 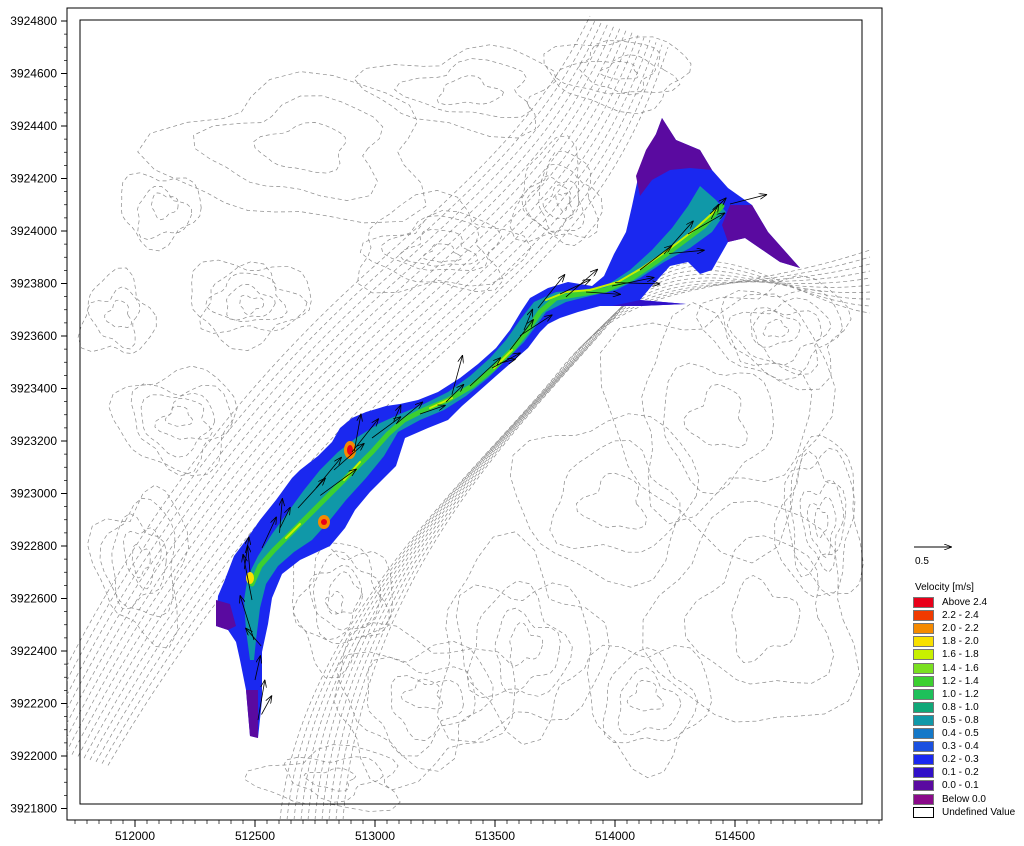 I want to click on x-tick-label: 514000, so click(x=615, y=836).